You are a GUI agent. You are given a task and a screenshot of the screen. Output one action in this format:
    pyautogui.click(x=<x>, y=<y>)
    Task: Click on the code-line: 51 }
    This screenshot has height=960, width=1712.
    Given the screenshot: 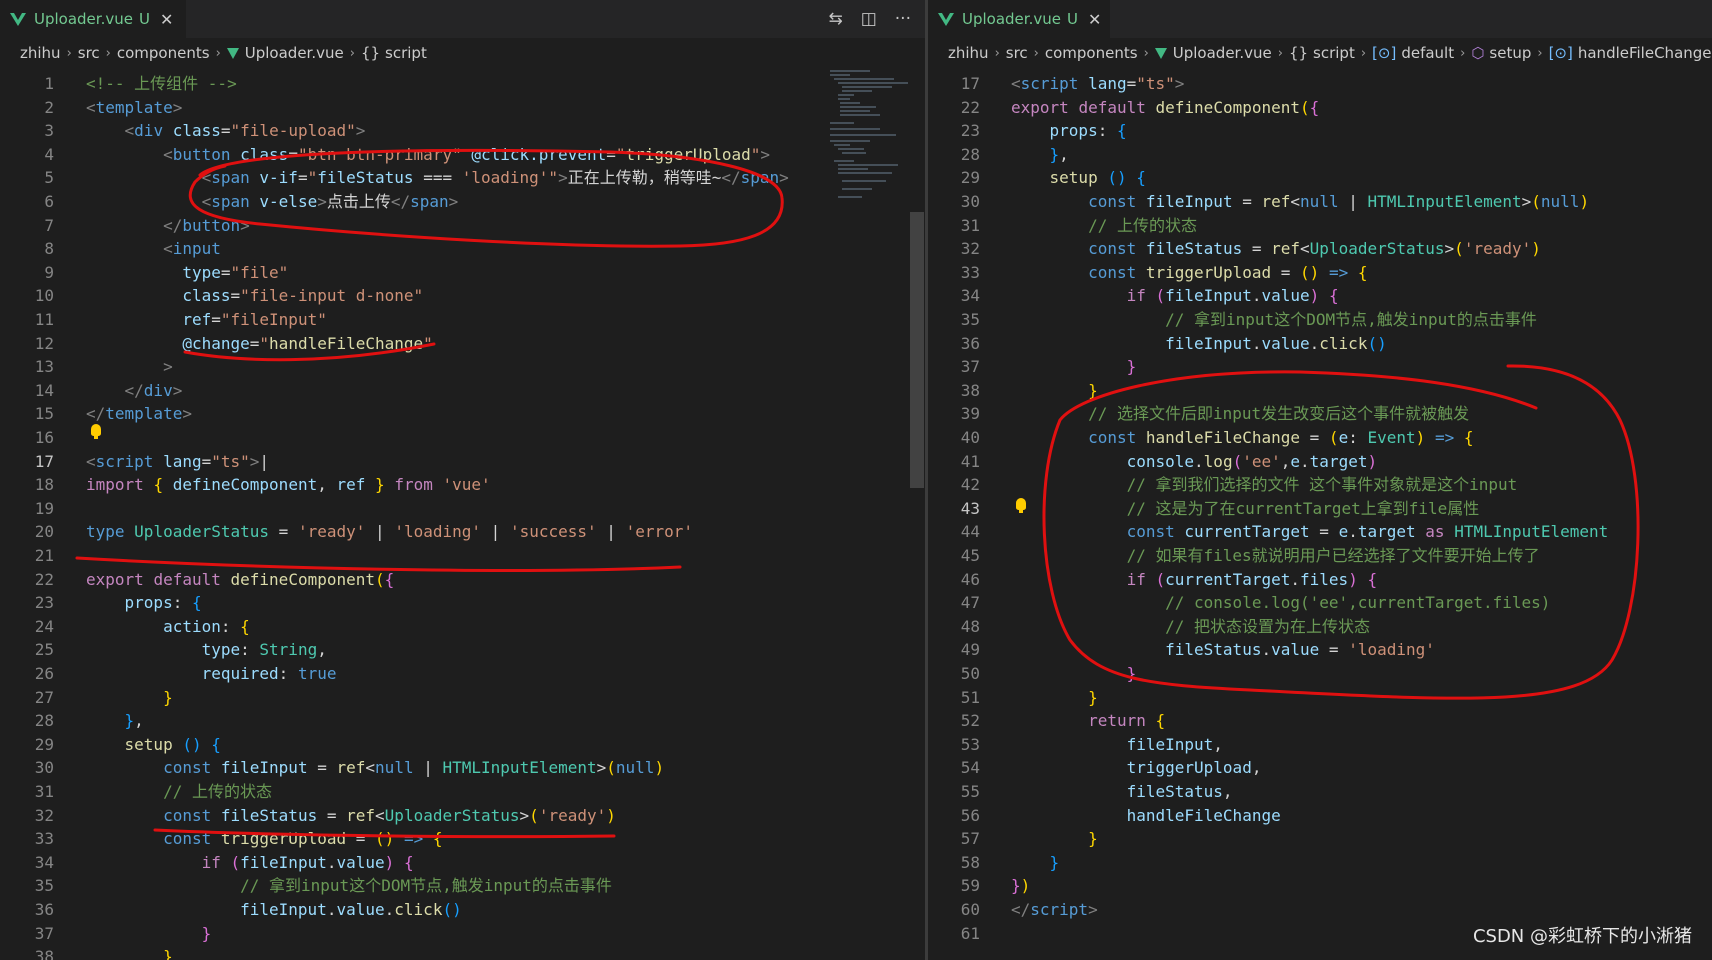 What is the action you would take?
    pyautogui.click(x=1308, y=698)
    